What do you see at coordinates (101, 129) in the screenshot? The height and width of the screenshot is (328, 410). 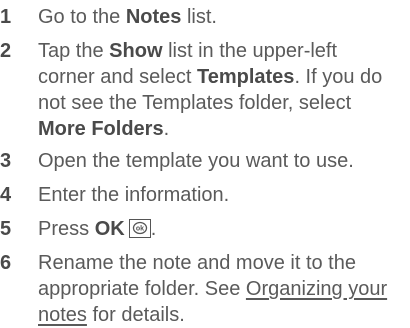 I see `more-folders-label: More Folders` at bounding box center [101, 129].